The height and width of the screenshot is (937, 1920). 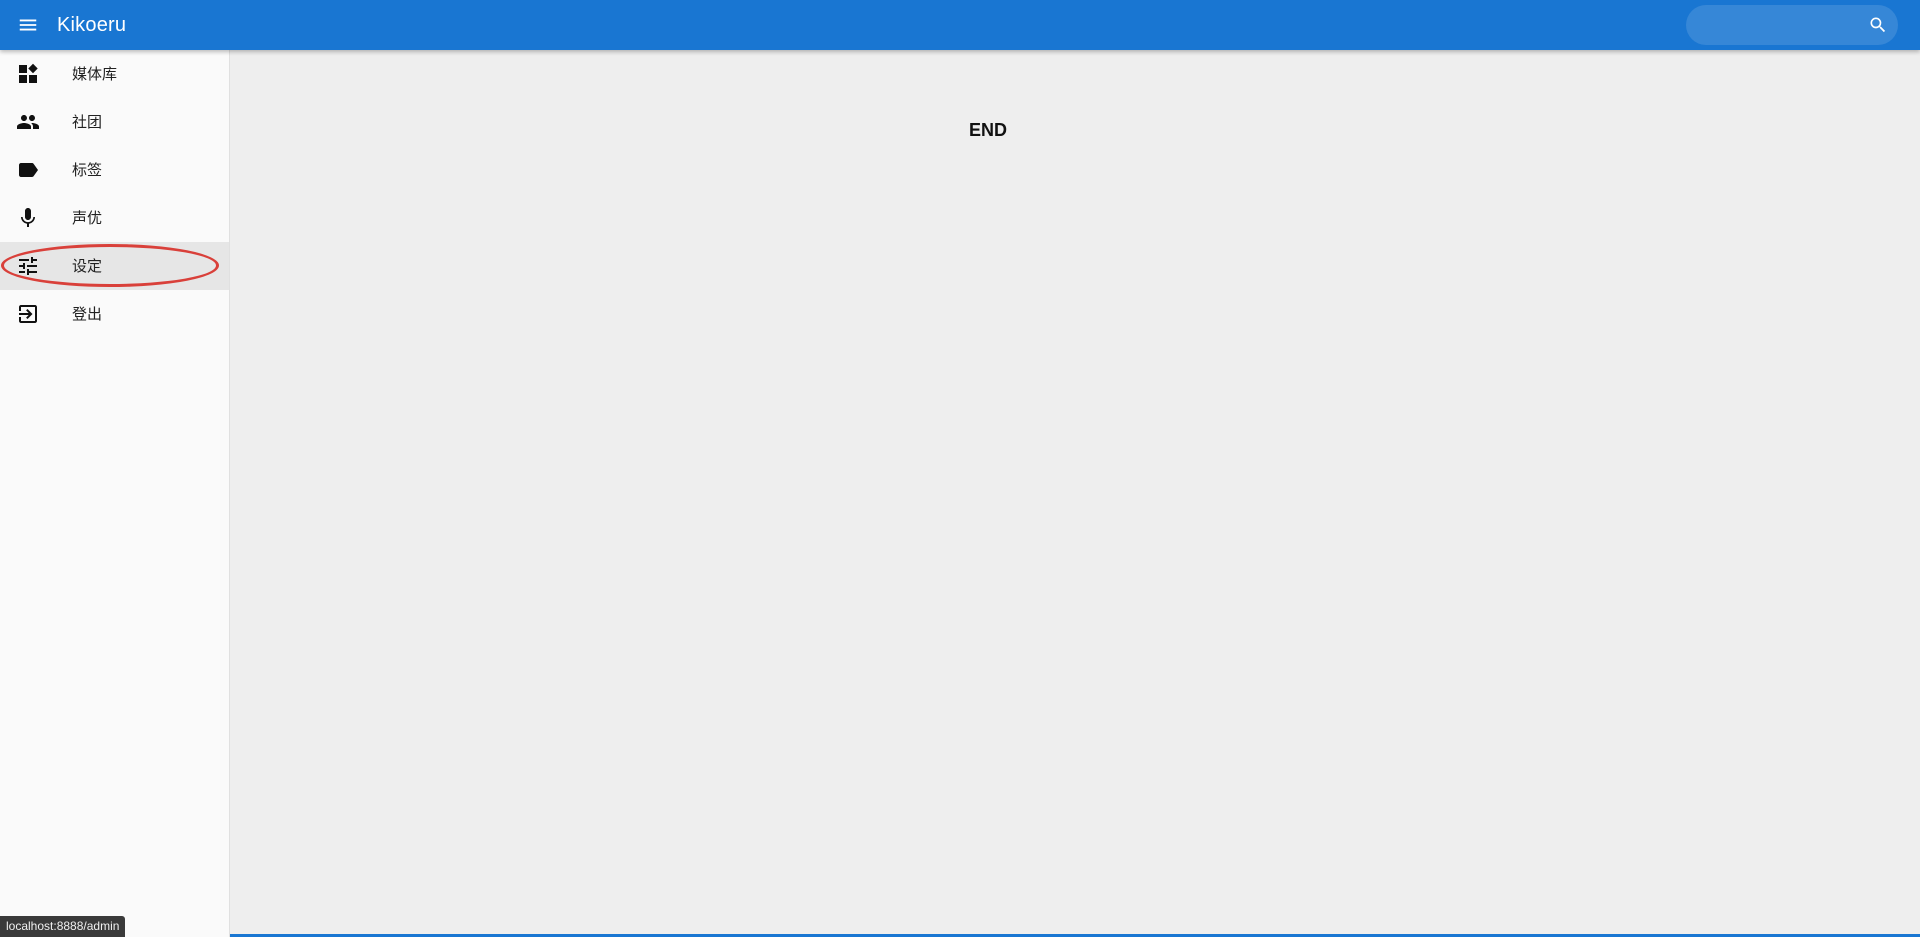 What do you see at coordinates (28, 122) in the screenshot?
I see `people-icon` at bounding box center [28, 122].